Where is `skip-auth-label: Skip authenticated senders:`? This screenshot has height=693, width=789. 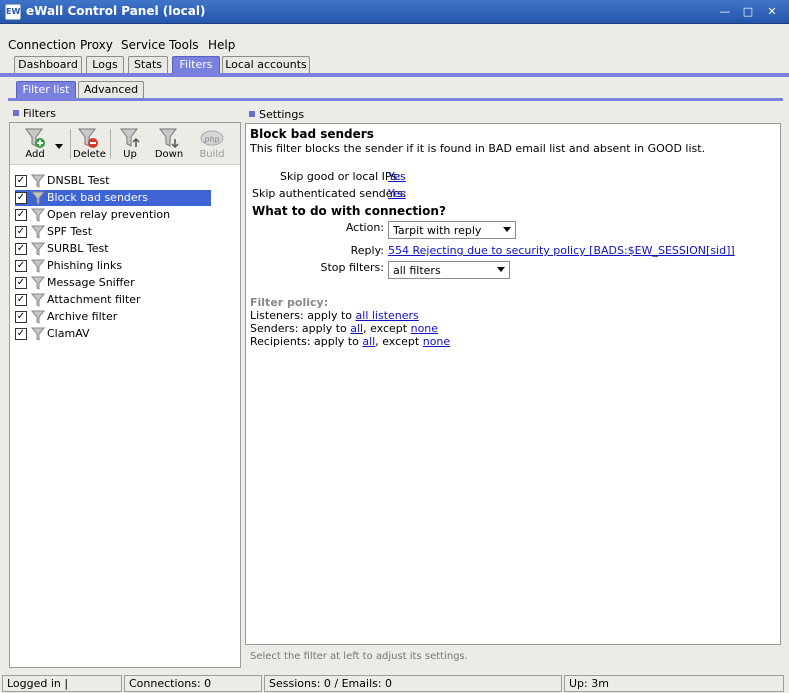
skip-auth-label: Skip authenticated senders: is located at coordinates (329, 193).